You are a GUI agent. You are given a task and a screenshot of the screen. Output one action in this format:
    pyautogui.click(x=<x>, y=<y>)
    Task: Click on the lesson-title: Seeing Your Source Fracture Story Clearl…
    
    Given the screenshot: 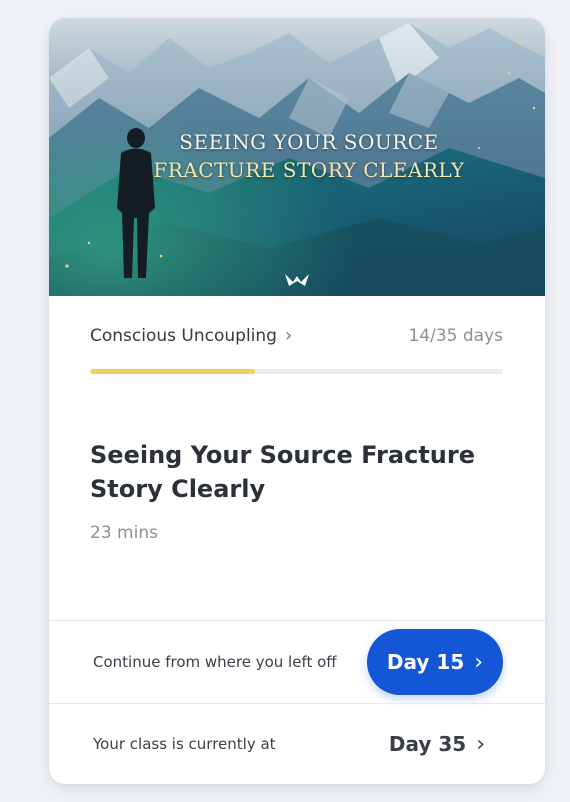 What is the action you would take?
    pyautogui.click(x=282, y=472)
    